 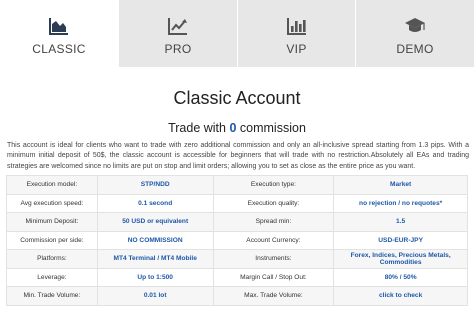 What do you see at coordinates (233, 128) in the screenshot?
I see `commission-number: 0` at bounding box center [233, 128].